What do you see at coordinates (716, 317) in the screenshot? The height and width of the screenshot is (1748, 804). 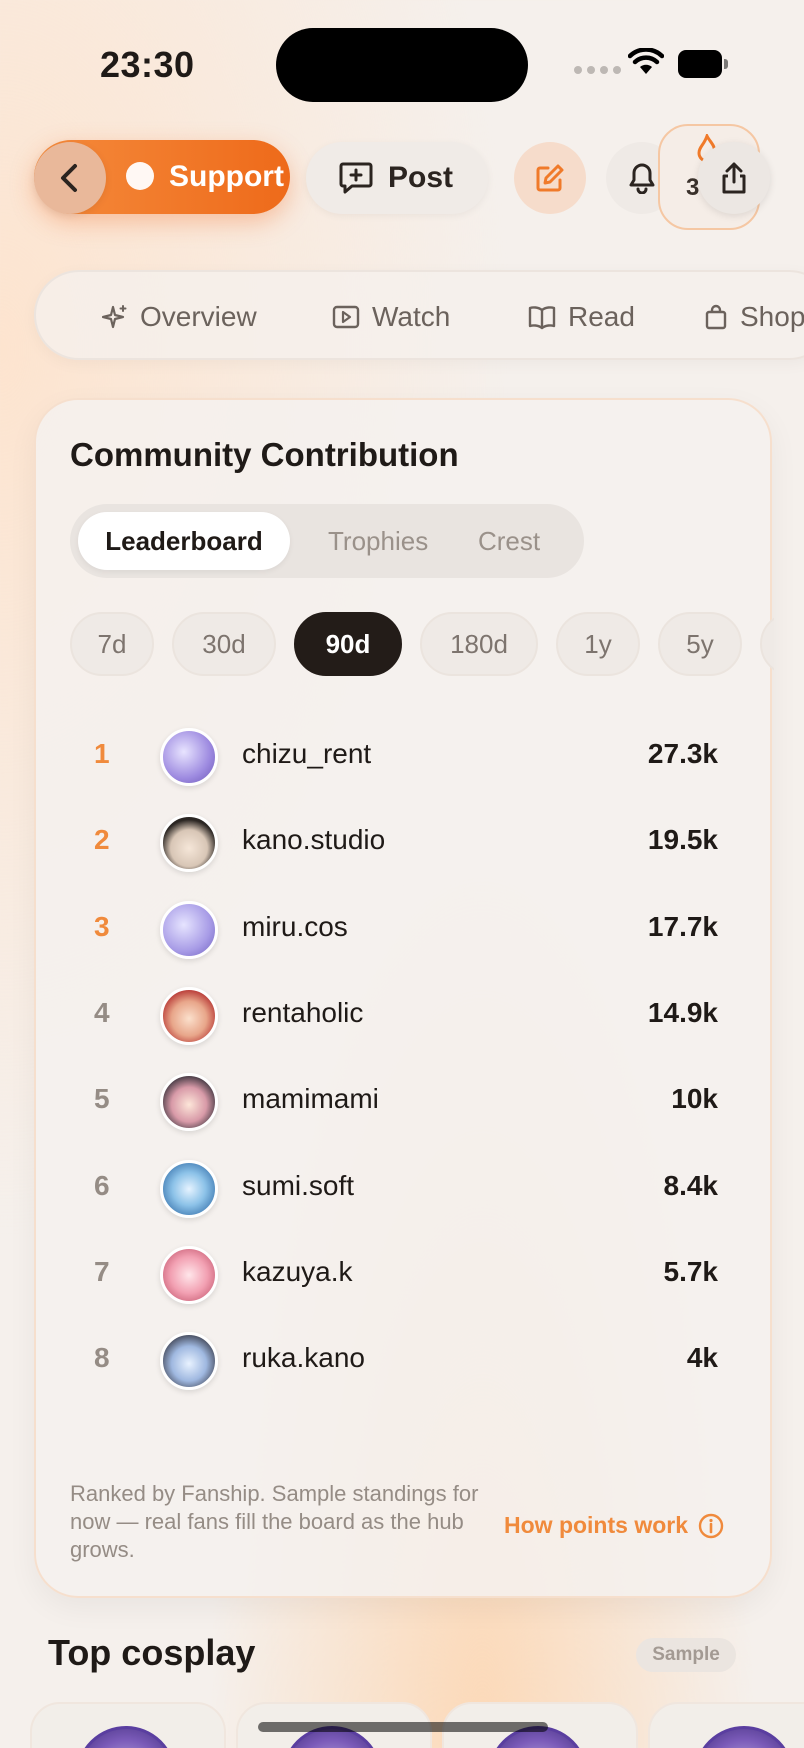 I see `bag-icon` at bounding box center [716, 317].